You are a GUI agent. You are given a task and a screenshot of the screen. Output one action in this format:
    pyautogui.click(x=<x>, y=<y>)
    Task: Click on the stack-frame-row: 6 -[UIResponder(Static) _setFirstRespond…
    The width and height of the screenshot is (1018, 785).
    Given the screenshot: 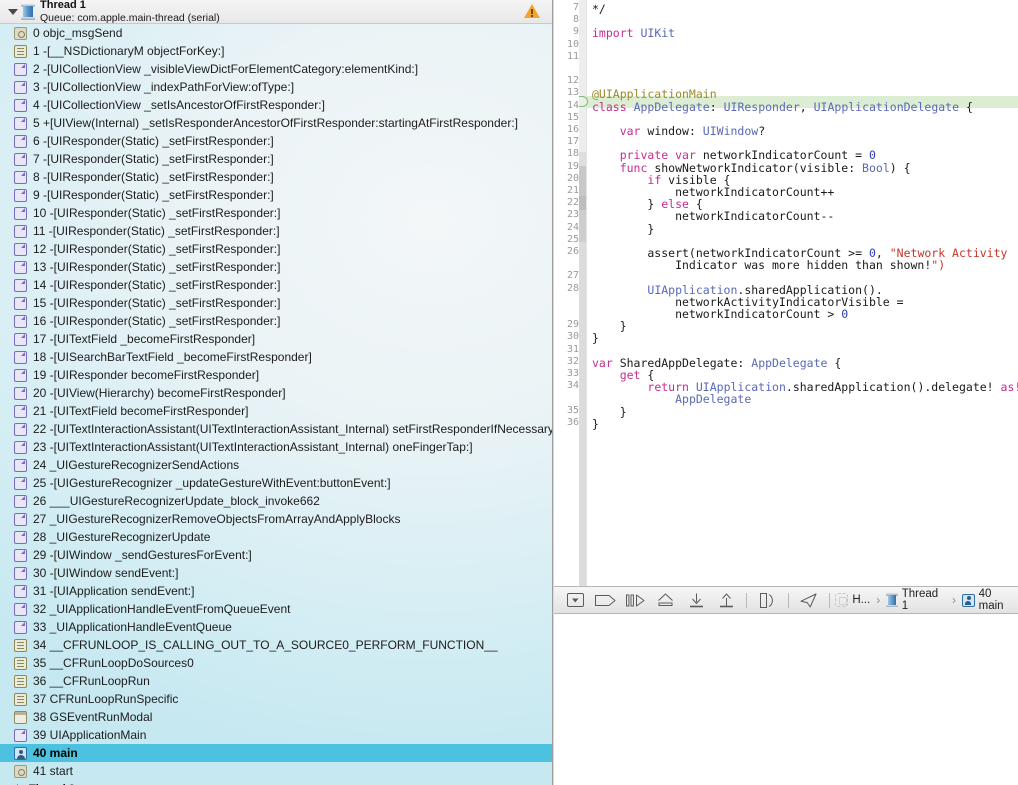 What is the action you would take?
    pyautogui.click(x=276, y=141)
    